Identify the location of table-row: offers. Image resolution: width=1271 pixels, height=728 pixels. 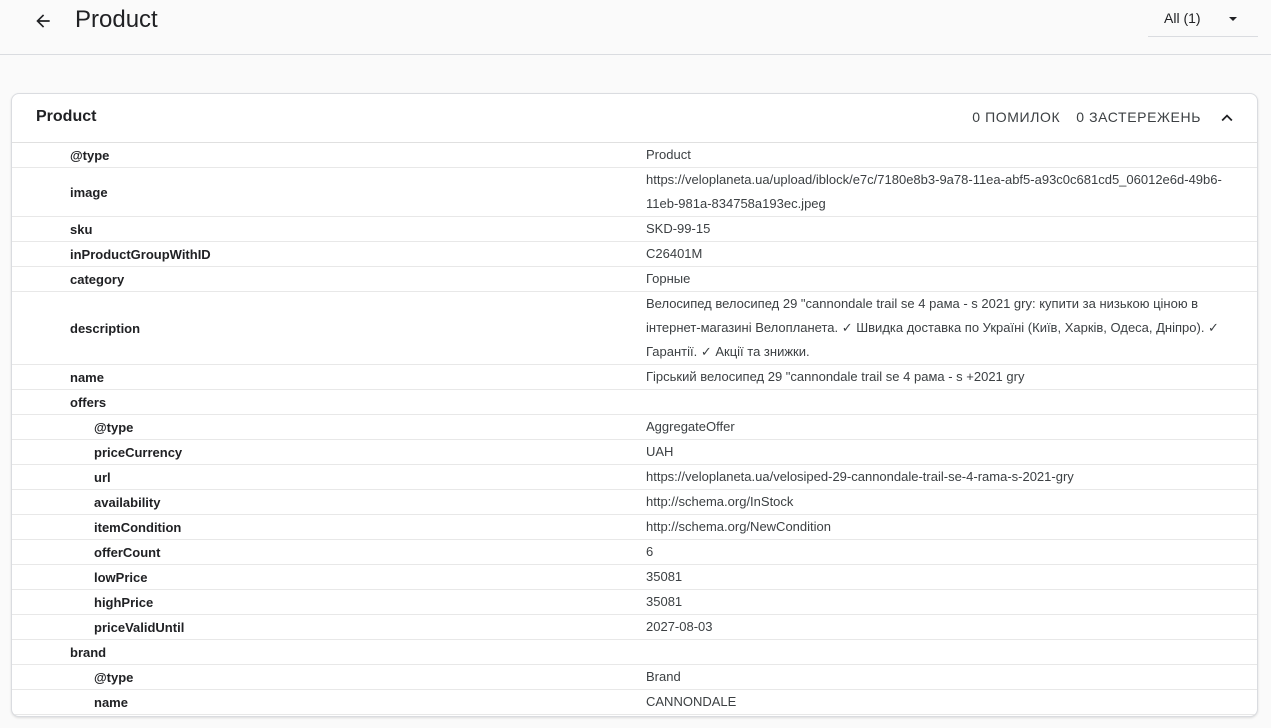
(634, 402).